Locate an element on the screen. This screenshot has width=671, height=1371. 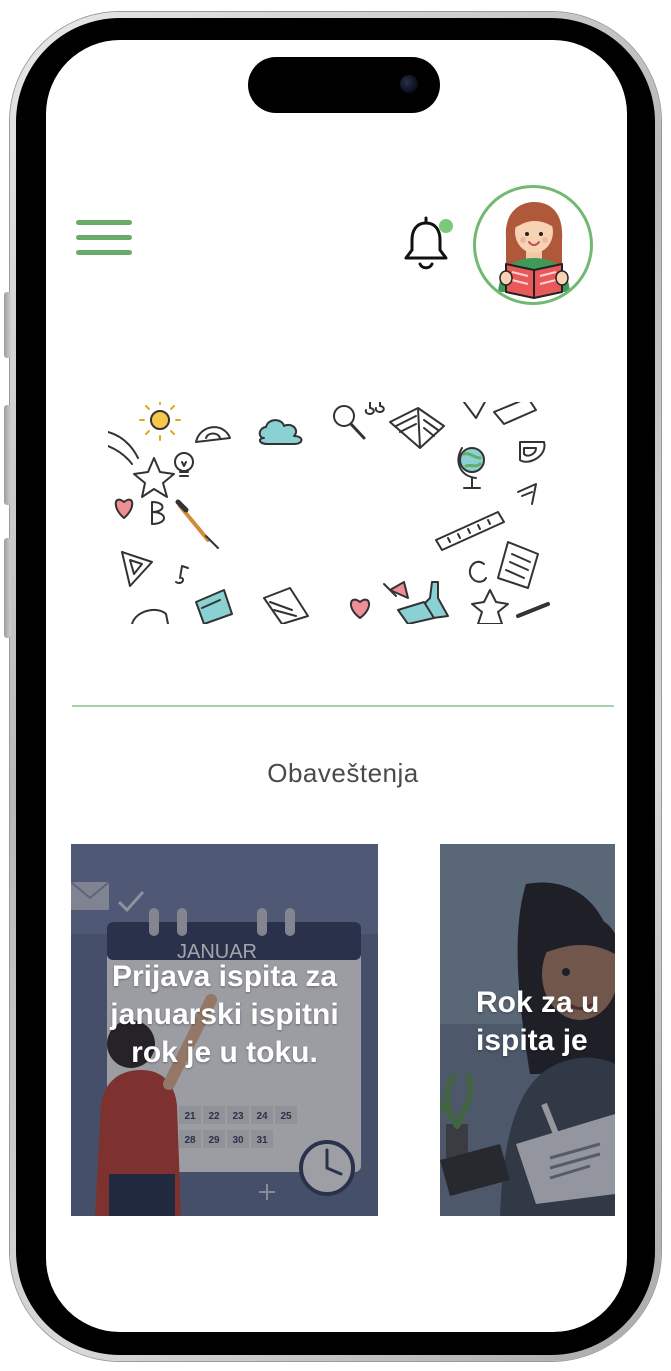
notification-card-exam-deadline: Rok za u ispita je is located at coordinates (527, 1030).